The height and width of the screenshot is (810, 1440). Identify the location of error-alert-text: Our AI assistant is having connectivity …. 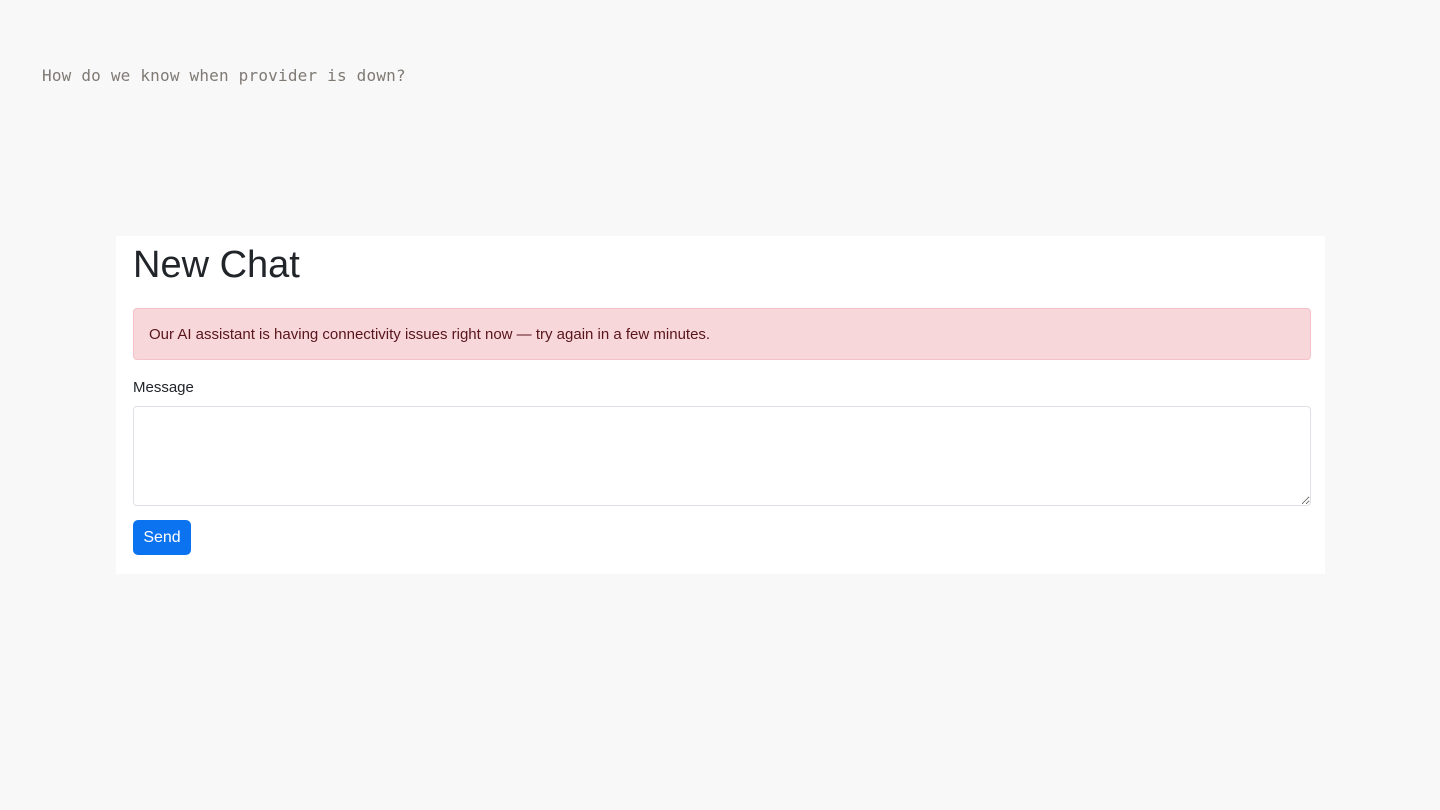
(430, 334).